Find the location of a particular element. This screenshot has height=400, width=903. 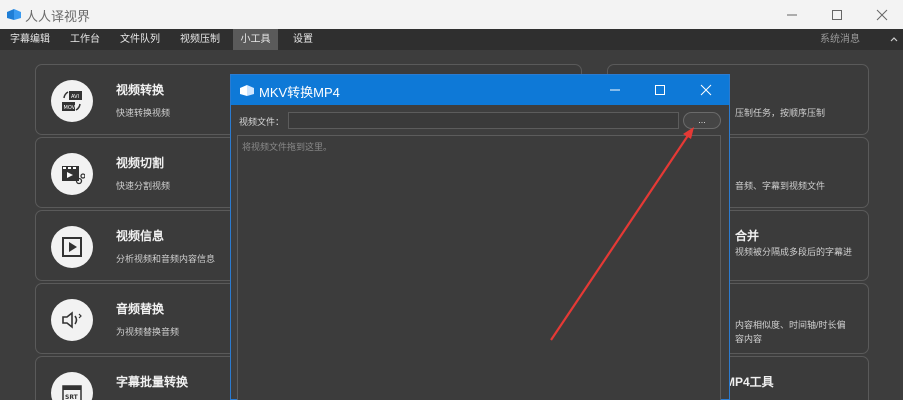

app-logo-icon is located at coordinates (14, 14).